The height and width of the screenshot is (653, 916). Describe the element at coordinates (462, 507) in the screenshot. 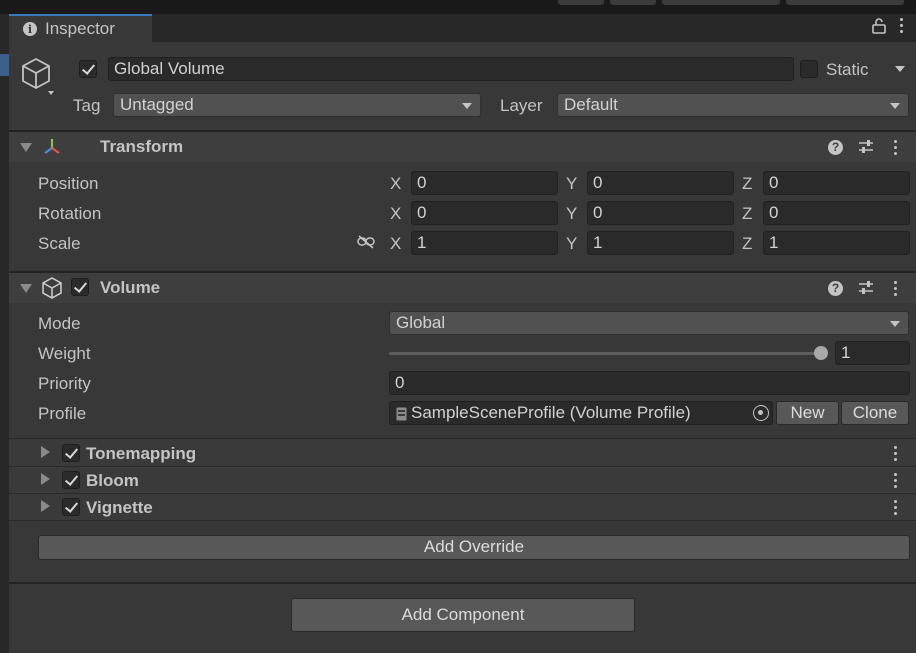

I see `override-item: Vignette` at that location.